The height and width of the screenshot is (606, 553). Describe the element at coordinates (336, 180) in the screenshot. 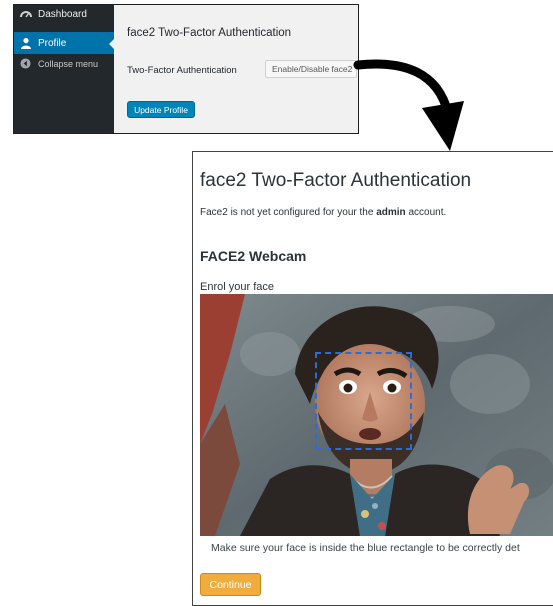

I see `page-title: face2 Two-Factor Authentication` at that location.